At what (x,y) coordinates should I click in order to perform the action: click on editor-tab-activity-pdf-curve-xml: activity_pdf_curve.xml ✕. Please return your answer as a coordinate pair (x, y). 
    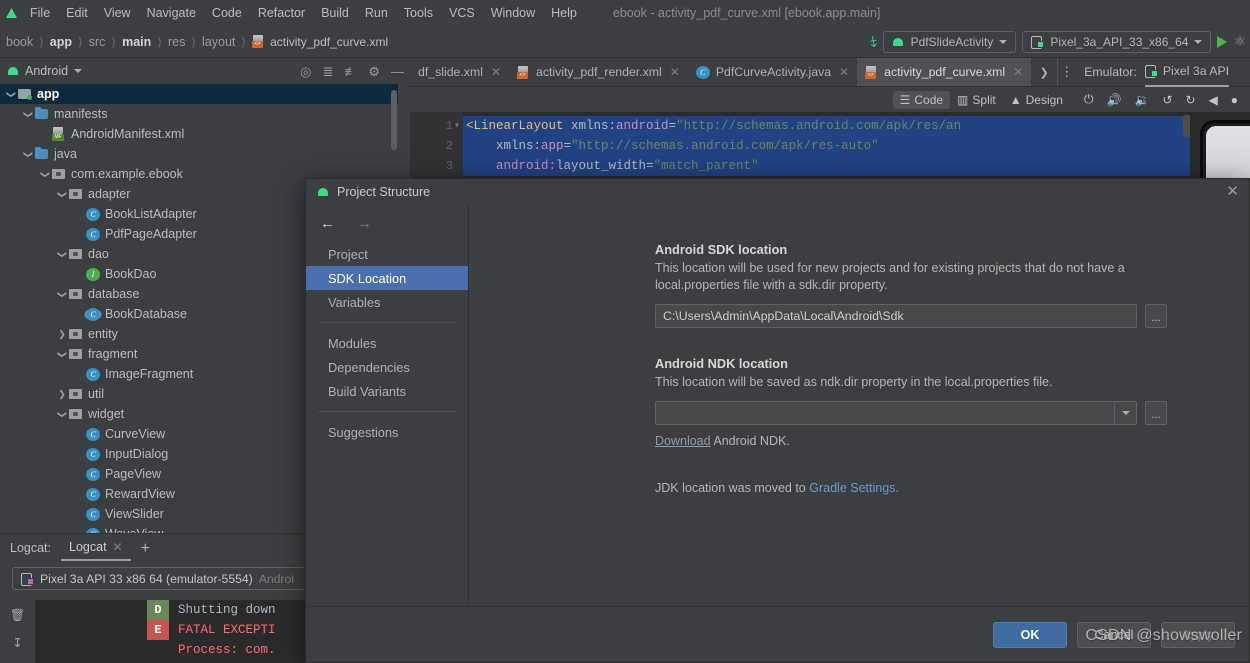
    Looking at the image, I should click on (944, 72).